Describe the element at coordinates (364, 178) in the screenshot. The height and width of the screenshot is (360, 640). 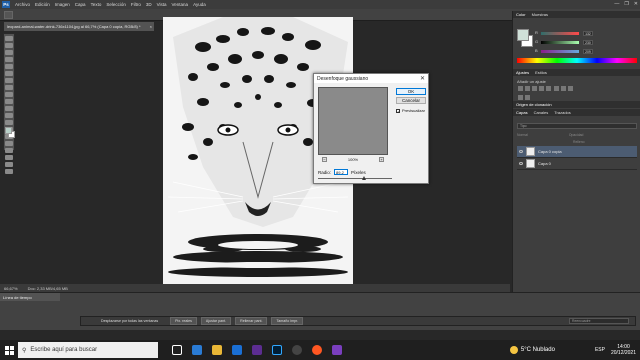
I see `radius-slider-knob` at that location.